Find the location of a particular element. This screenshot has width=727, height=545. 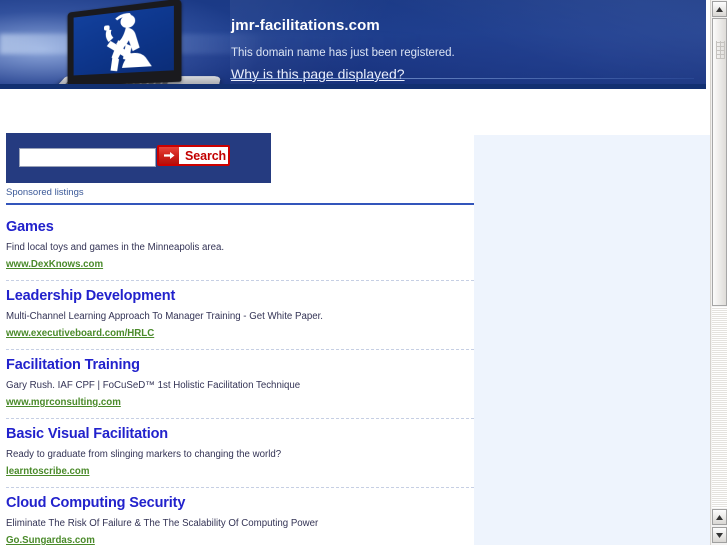

search-panel is located at coordinates (138, 158).